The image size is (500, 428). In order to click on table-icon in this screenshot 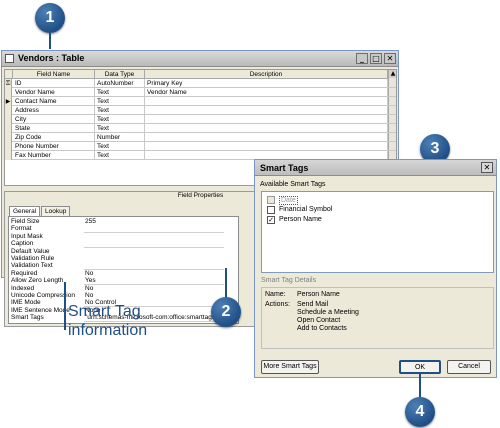, I will do `click(9, 58)`.